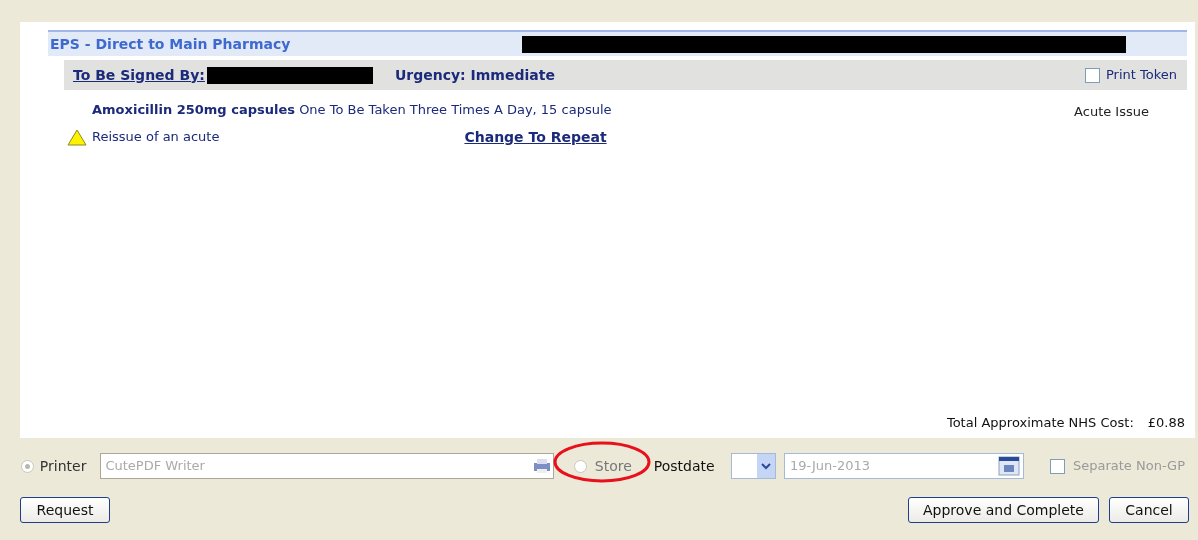 This screenshot has width=1198, height=540. What do you see at coordinates (1166, 422) in the screenshot?
I see `total-cost-value: £0.88` at bounding box center [1166, 422].